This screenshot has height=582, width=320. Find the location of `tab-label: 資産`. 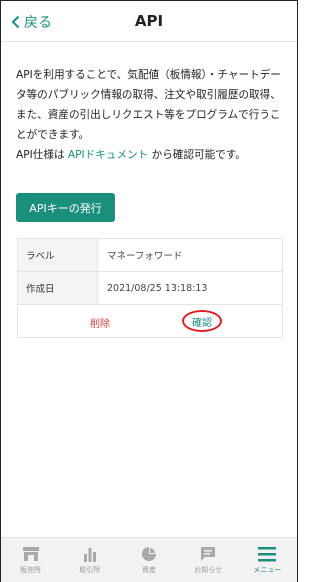

tab-label: 資産 is located at coordinates (149, 570).